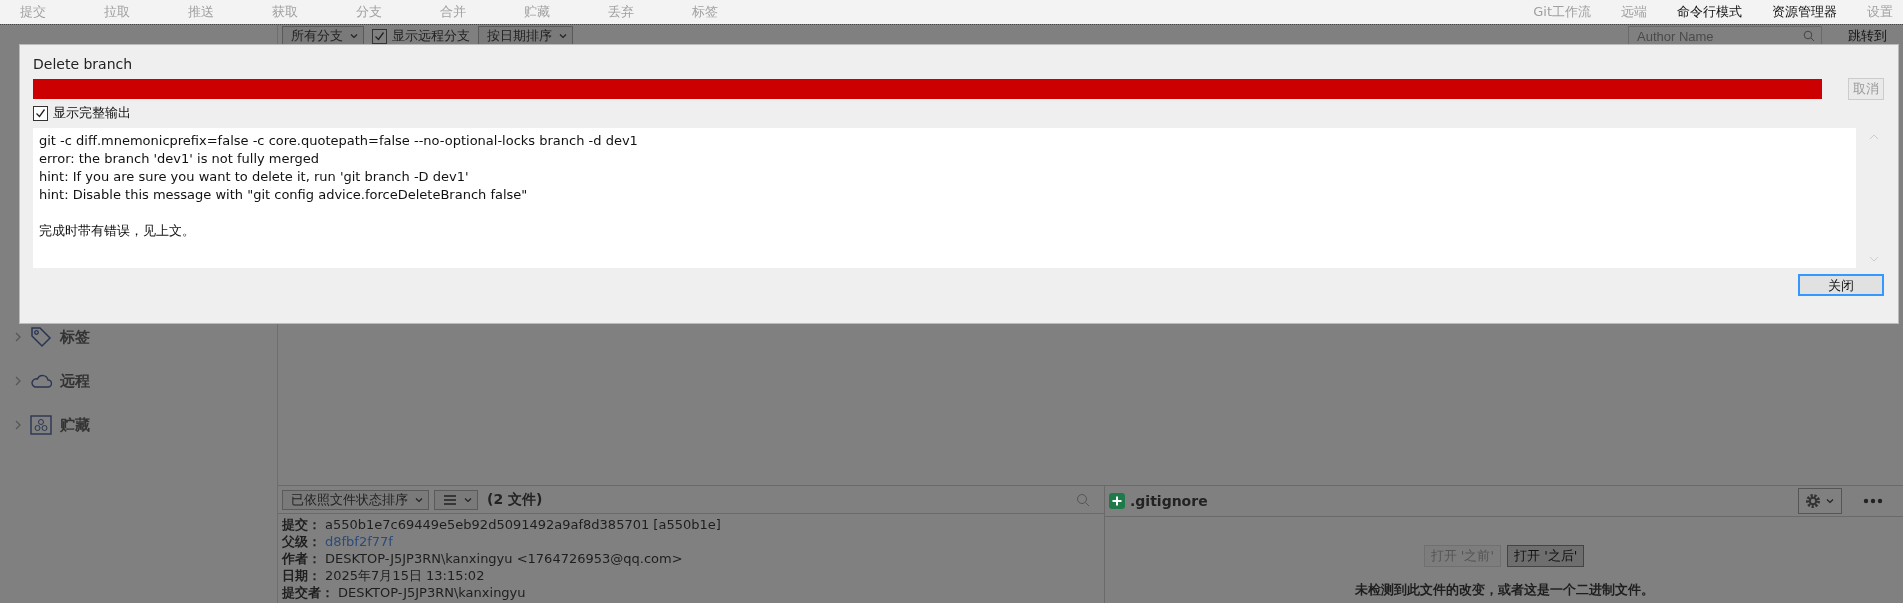 This screenshot has width=1903, height=603. I want to click on list-icon, so click(450, 499).